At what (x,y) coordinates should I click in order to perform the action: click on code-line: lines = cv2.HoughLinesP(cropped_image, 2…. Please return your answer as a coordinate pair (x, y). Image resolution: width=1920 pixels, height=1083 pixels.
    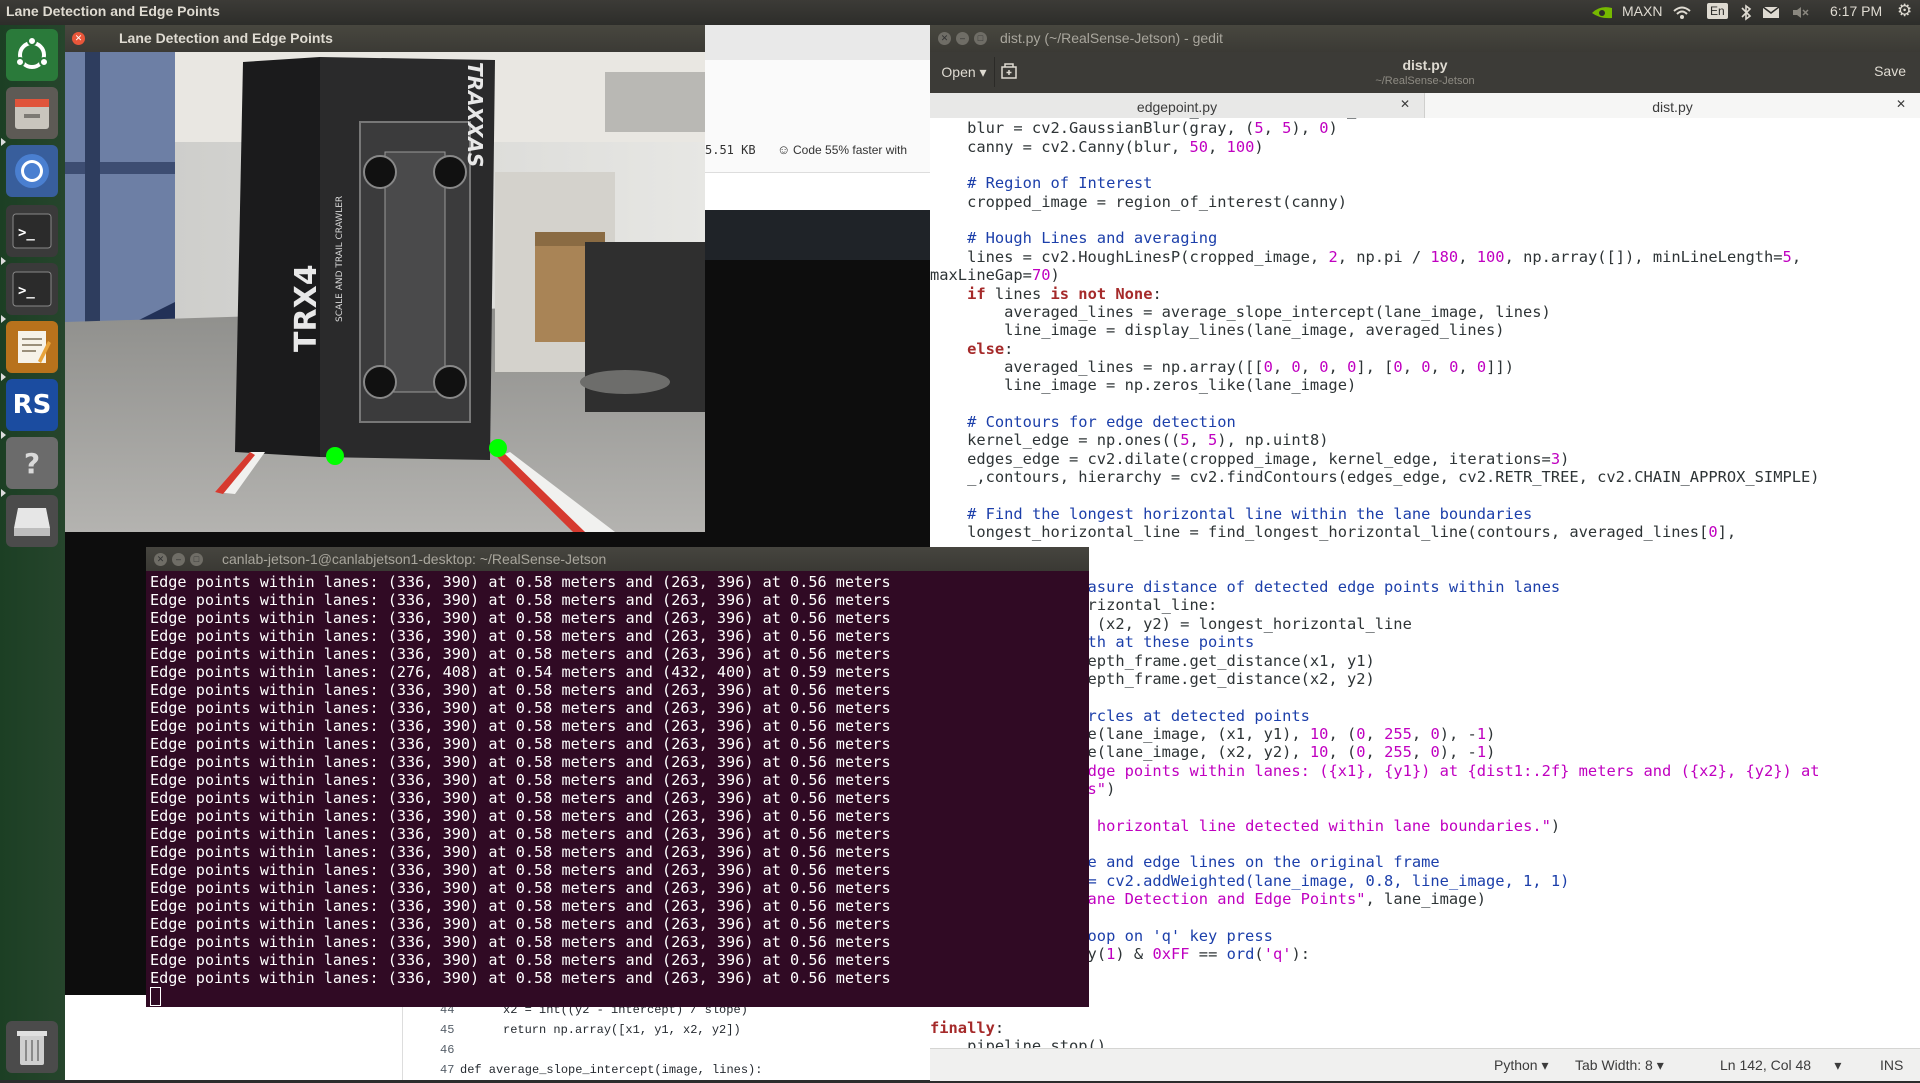
    Looking at the image, I should click on (1366, 256).